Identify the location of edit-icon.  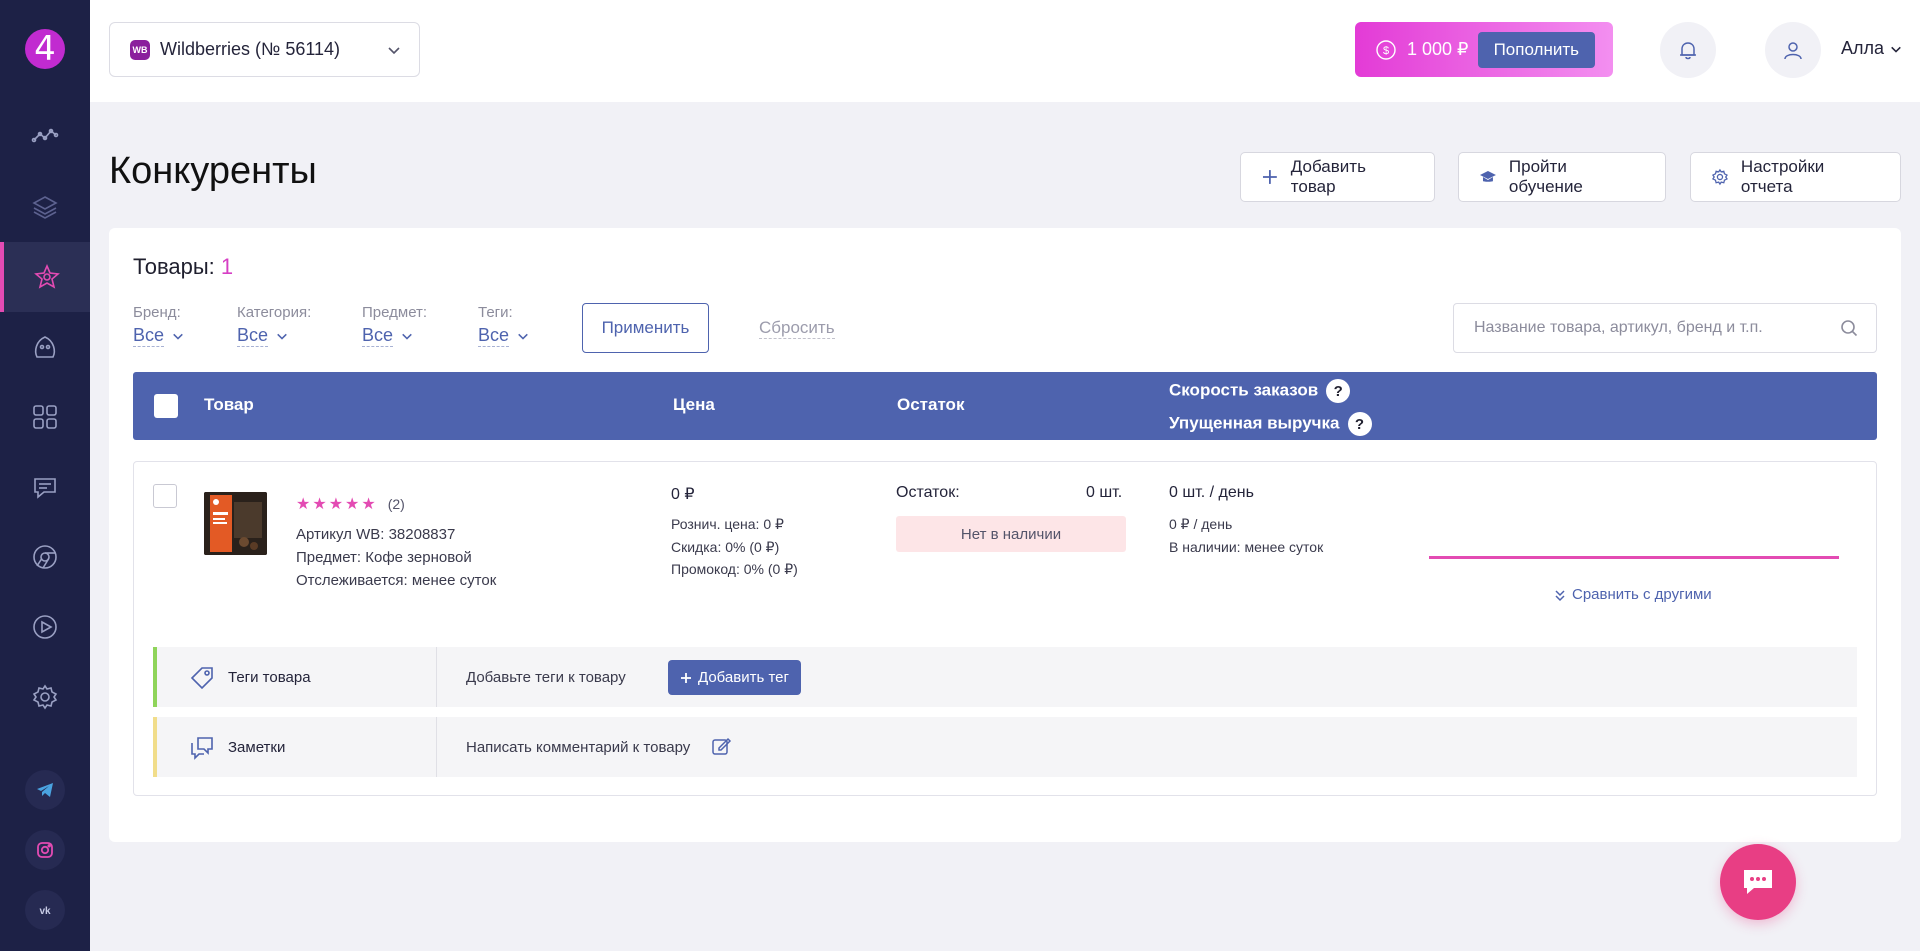
(721, 746).